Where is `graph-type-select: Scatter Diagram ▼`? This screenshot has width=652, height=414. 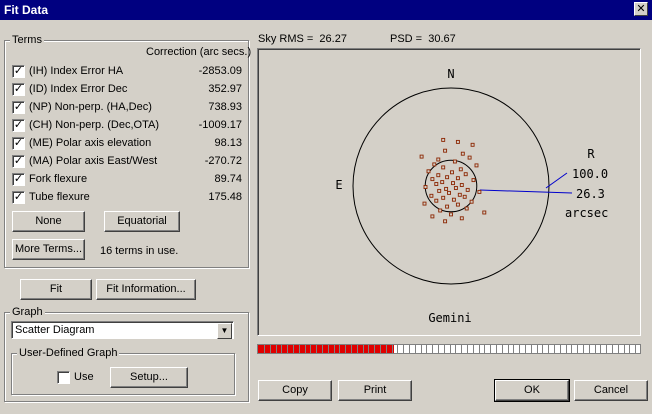 graph-type-select: Scatter Diagram ▼ is located at coordinates (122, 330).